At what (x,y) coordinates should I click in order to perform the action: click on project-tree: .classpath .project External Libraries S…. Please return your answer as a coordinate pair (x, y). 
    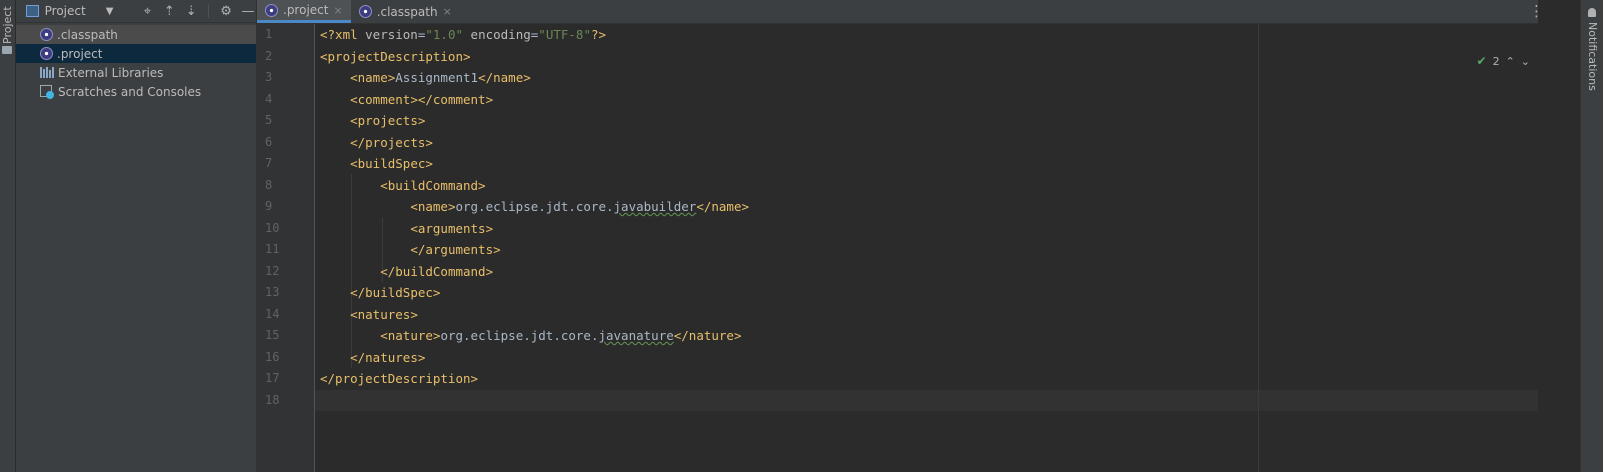
    Looking at the image, I should click on (136, 62).